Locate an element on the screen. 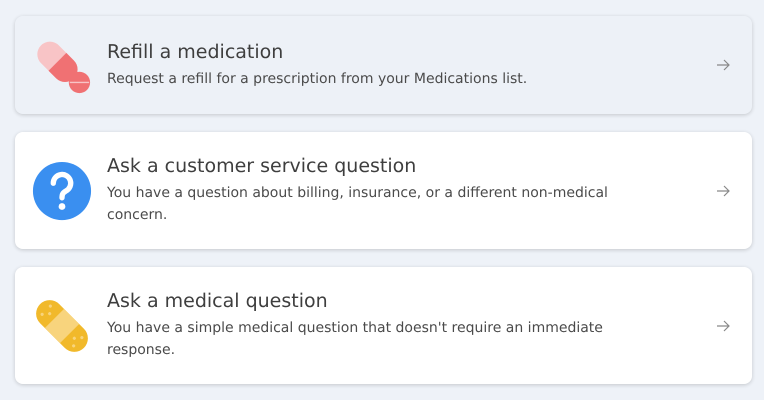 Image resolution: width=764 pixels, height=400 pixels. option-title: Ask a medical question is located at coordinates (218, 301).